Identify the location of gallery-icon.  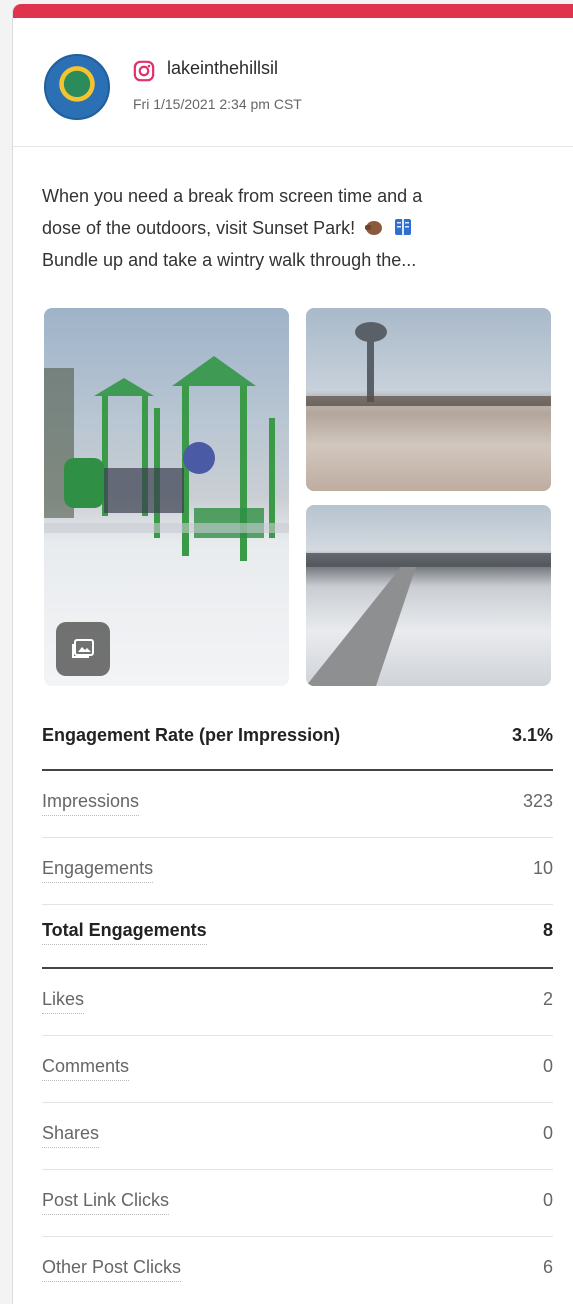
(83, 649).